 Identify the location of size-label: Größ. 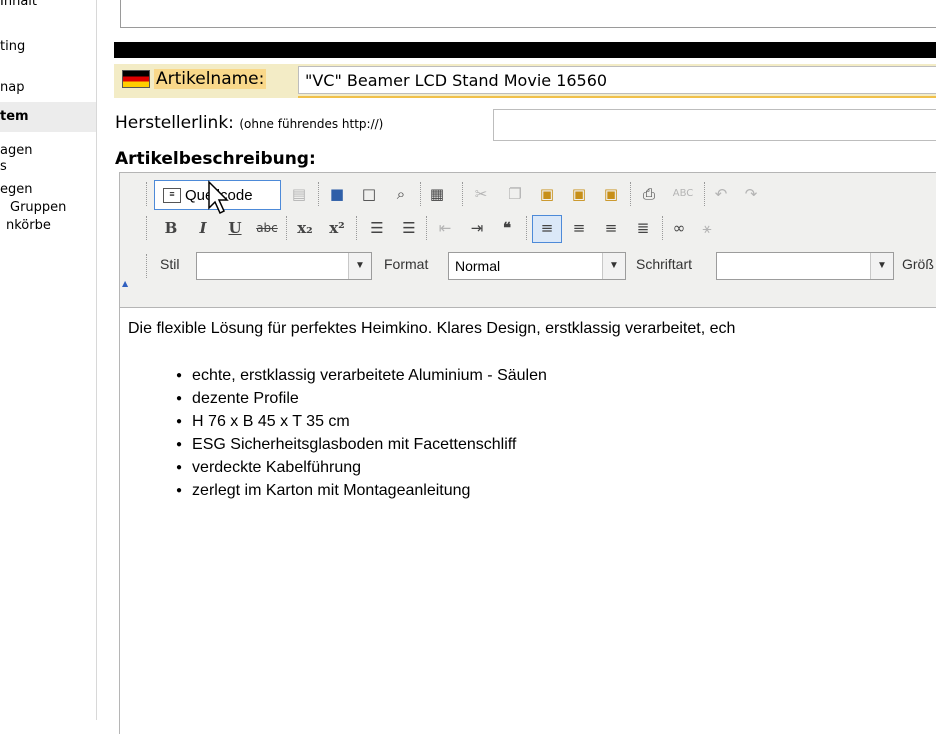
(918, 264).